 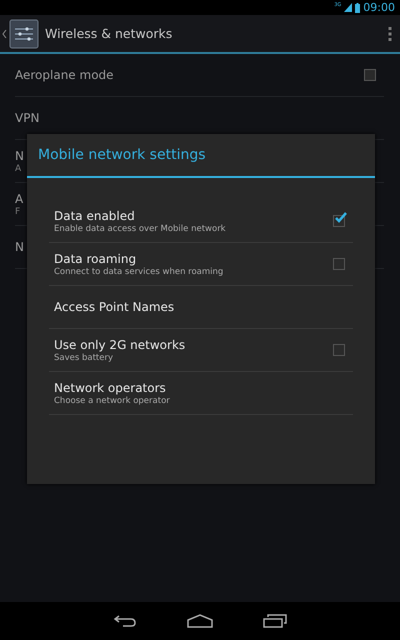 What do you see at coordinates (109, 33) in the screenshot?
I see `screen-title: Wireless & networks` at bounding box center [109, 33].